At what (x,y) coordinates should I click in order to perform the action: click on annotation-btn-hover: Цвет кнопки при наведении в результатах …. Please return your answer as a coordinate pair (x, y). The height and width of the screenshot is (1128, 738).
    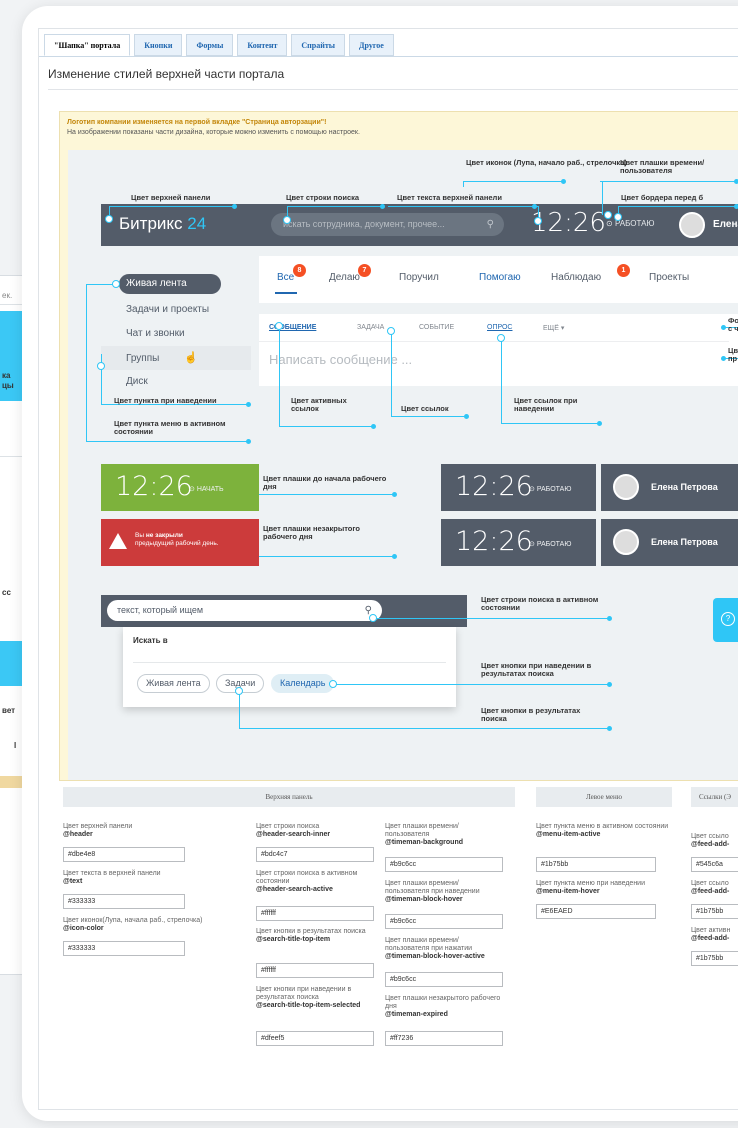
    Looking at the image, I should click on (536, 670).